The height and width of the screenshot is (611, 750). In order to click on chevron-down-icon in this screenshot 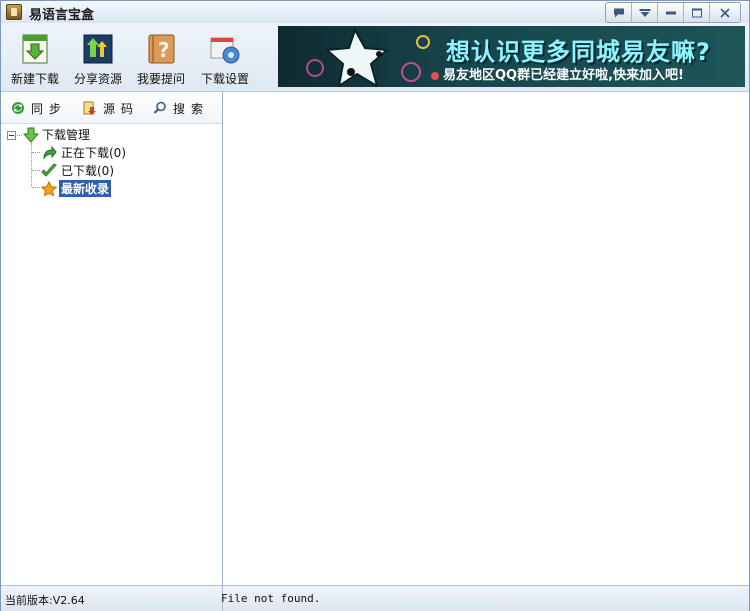, I will do `click(644, 12)`.